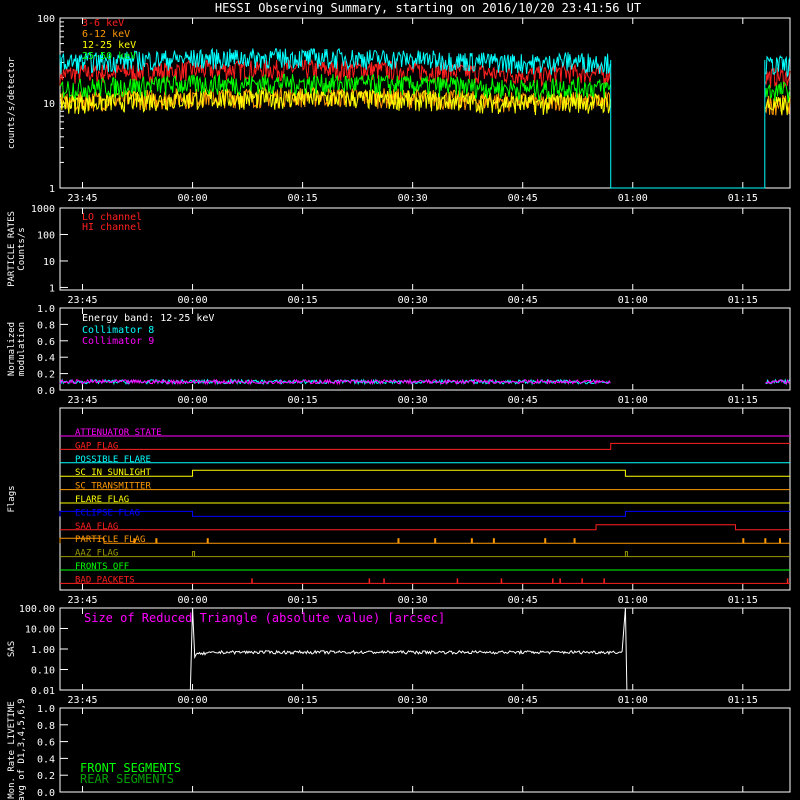 This screenshot has width=800, height=800. I want to click on y-axis-label: counts/s/detector, so click(12, 102).